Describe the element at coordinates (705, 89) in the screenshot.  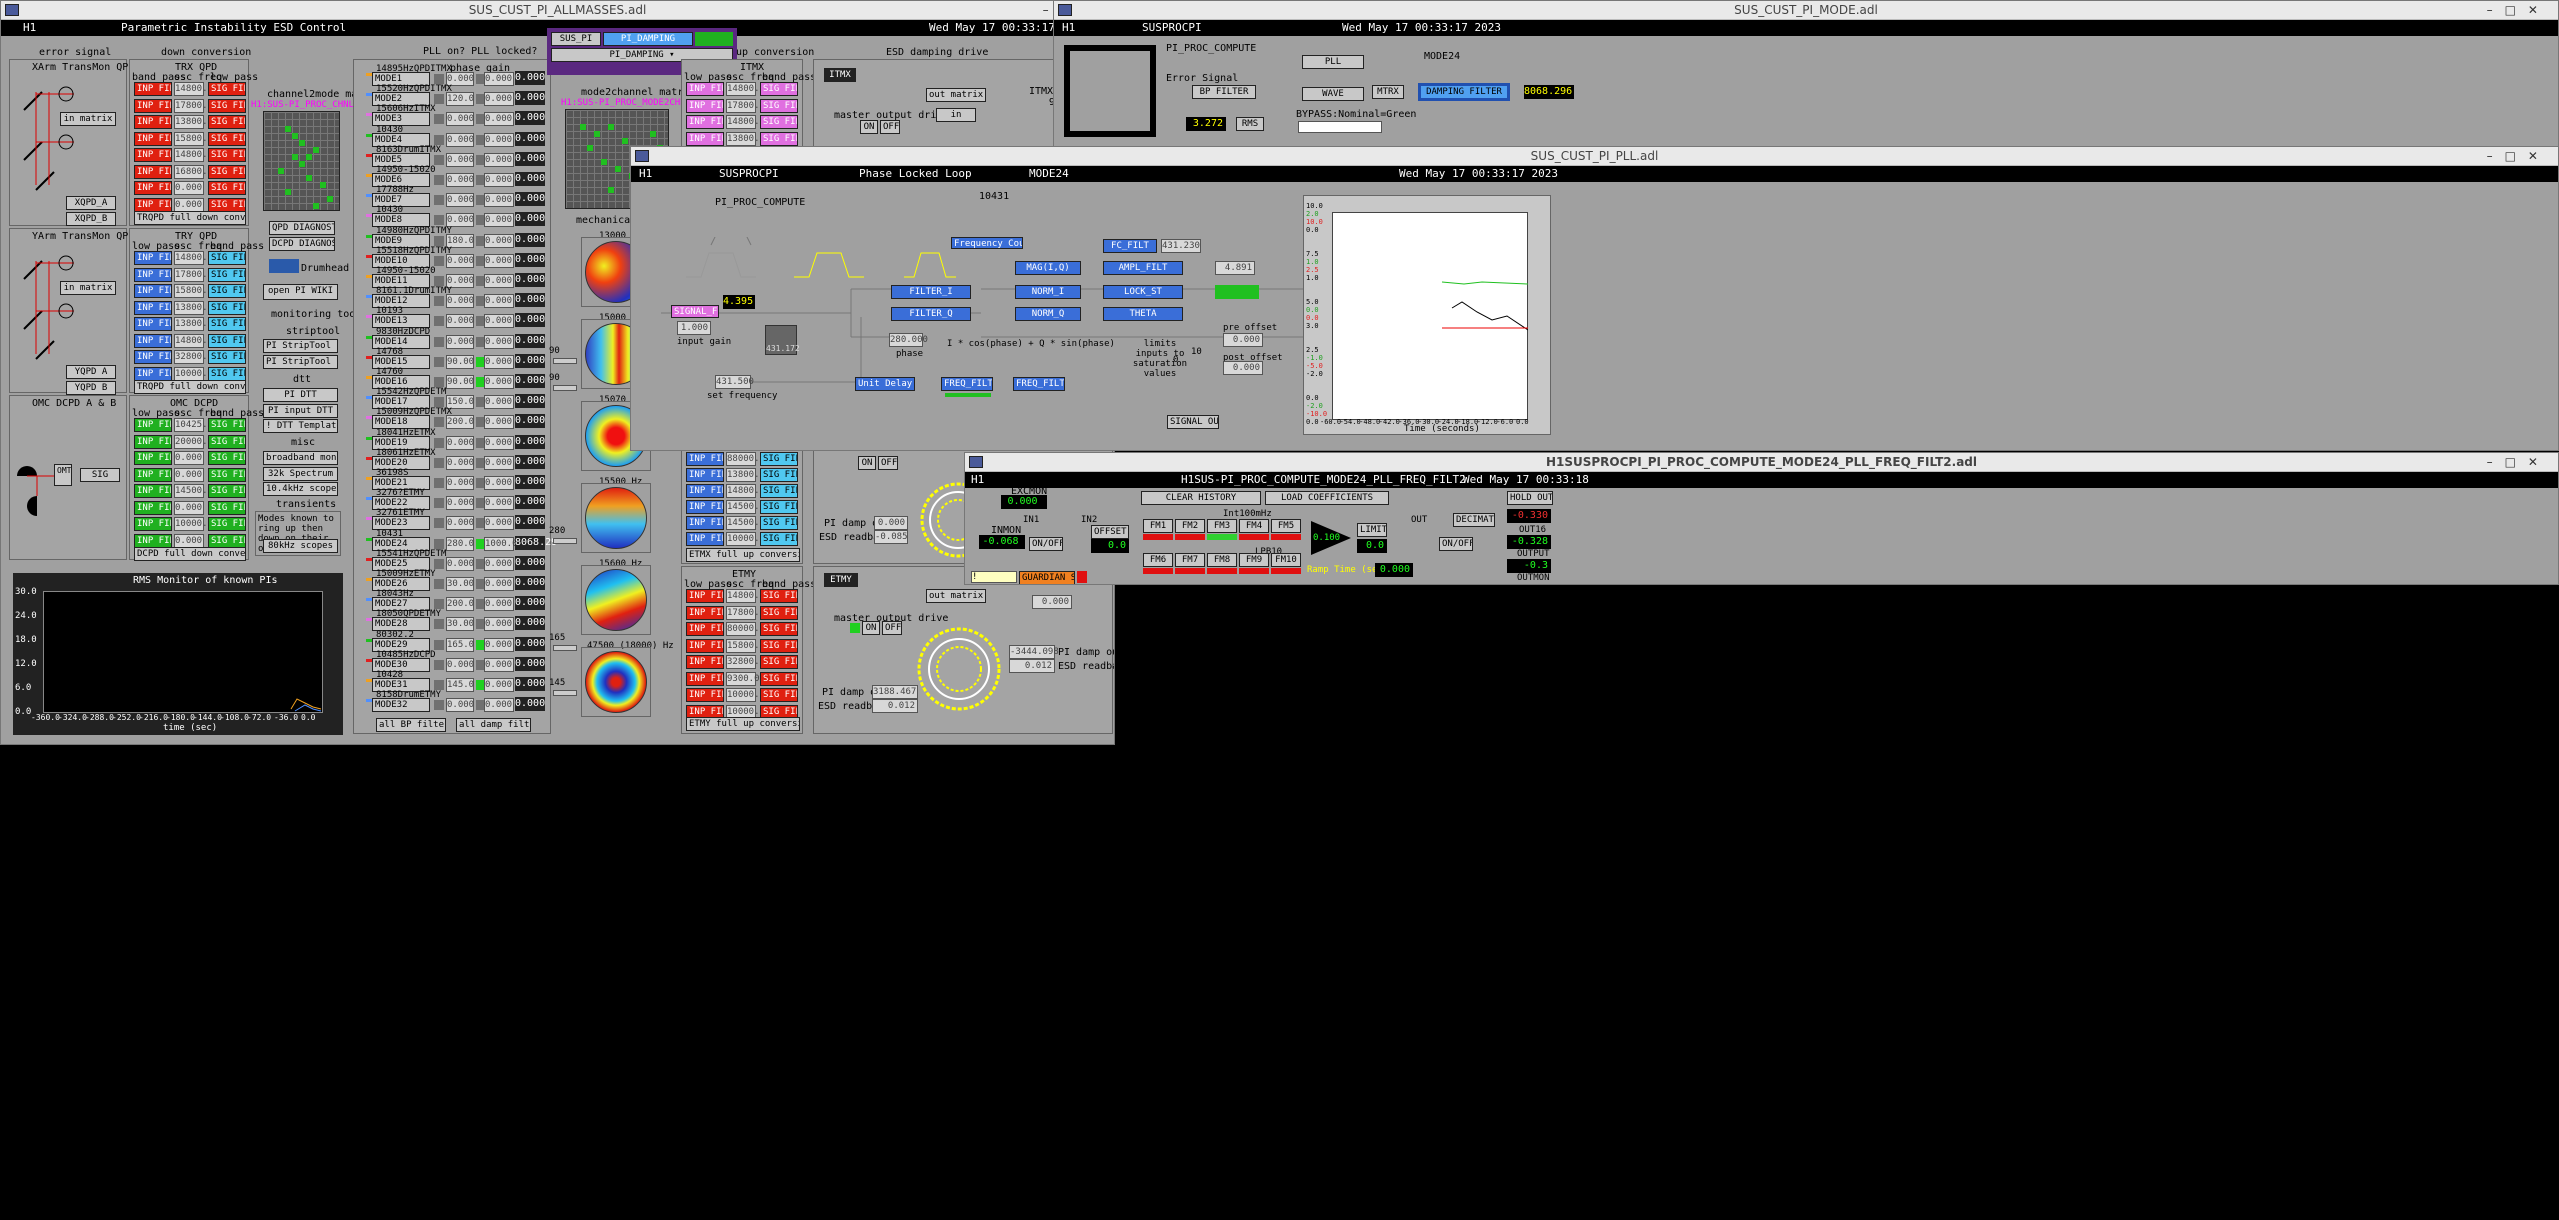
I see `itmx-up-inp-0: INP FILT` at that location.